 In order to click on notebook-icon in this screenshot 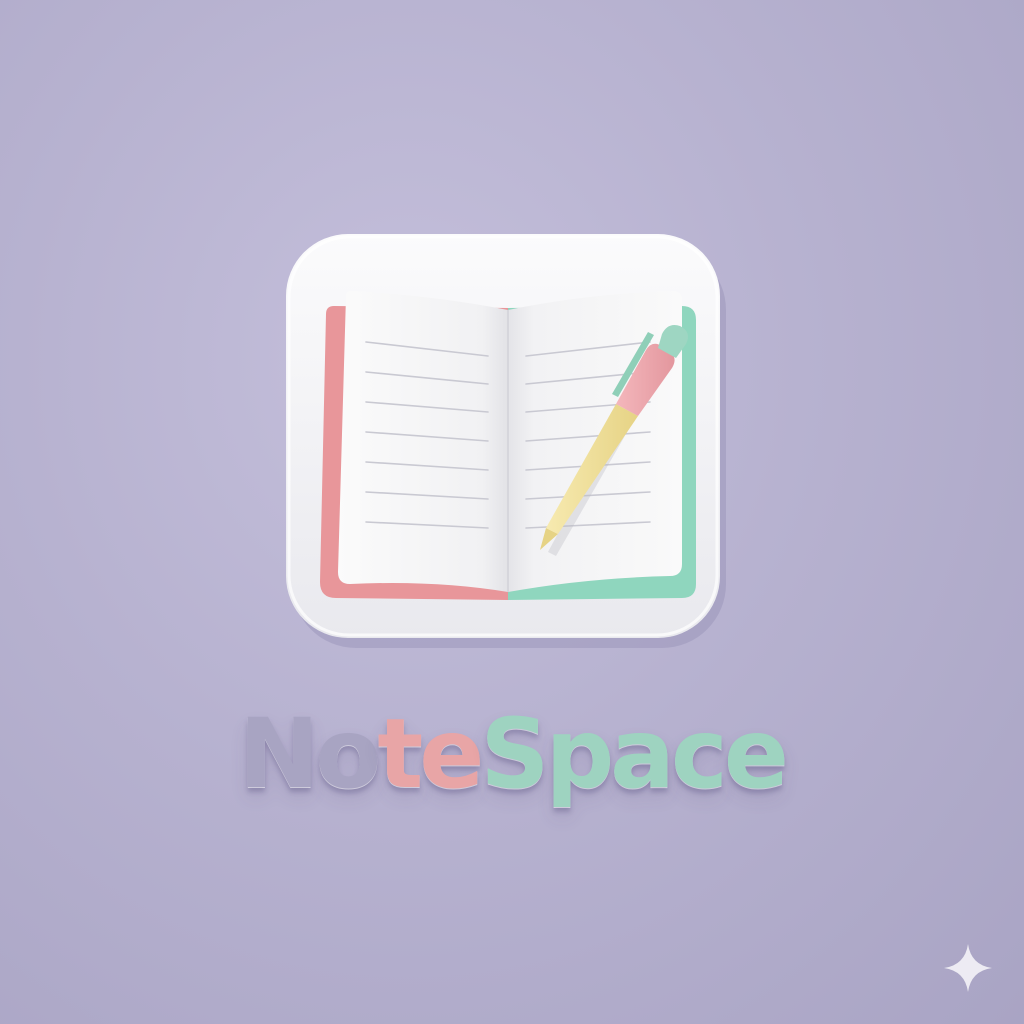, I will do `click(508, 445)`.